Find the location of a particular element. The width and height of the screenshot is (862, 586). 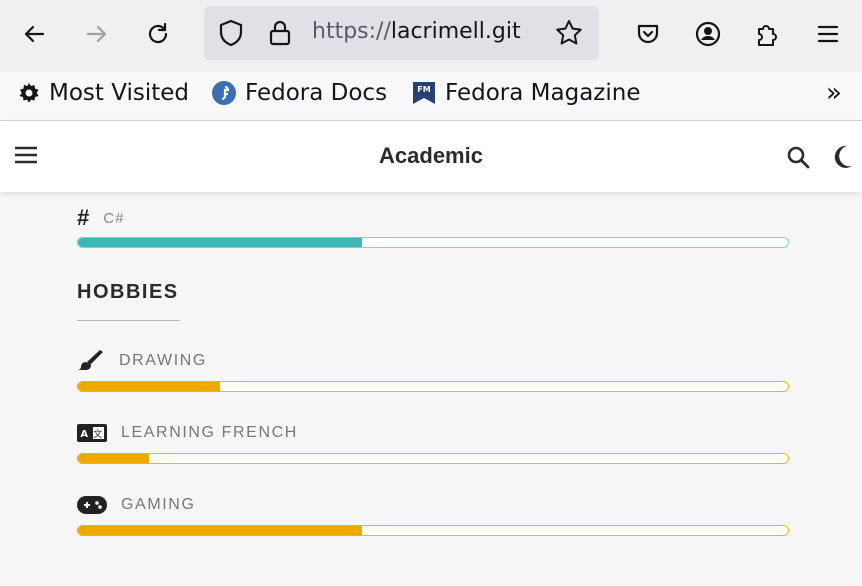

pocket-button is located at coordinates (648, 34).